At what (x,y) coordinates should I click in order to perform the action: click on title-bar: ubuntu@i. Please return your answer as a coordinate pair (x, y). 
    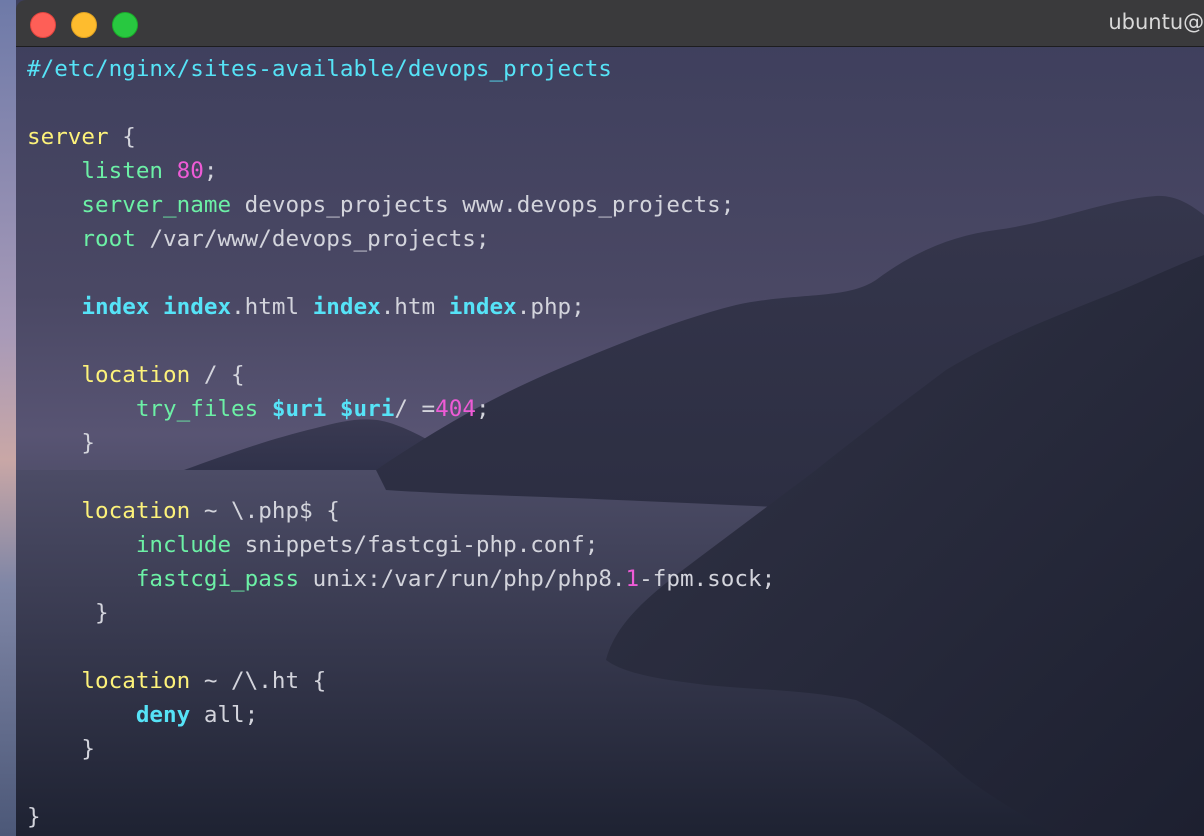
    Looking at the image, I should click on (610, 23).